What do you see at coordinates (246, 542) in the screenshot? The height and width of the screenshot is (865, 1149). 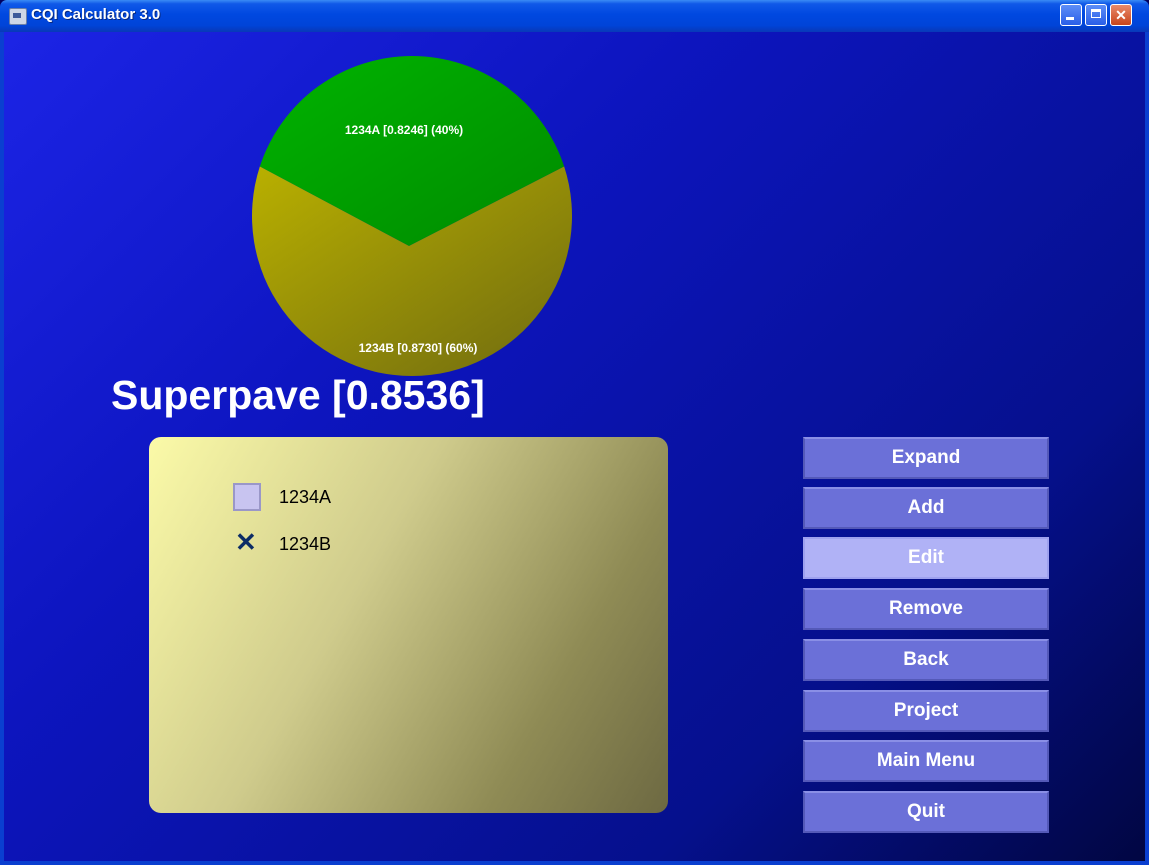 I see `x-mark-icon: ✕` at bounding box center [246, 542].